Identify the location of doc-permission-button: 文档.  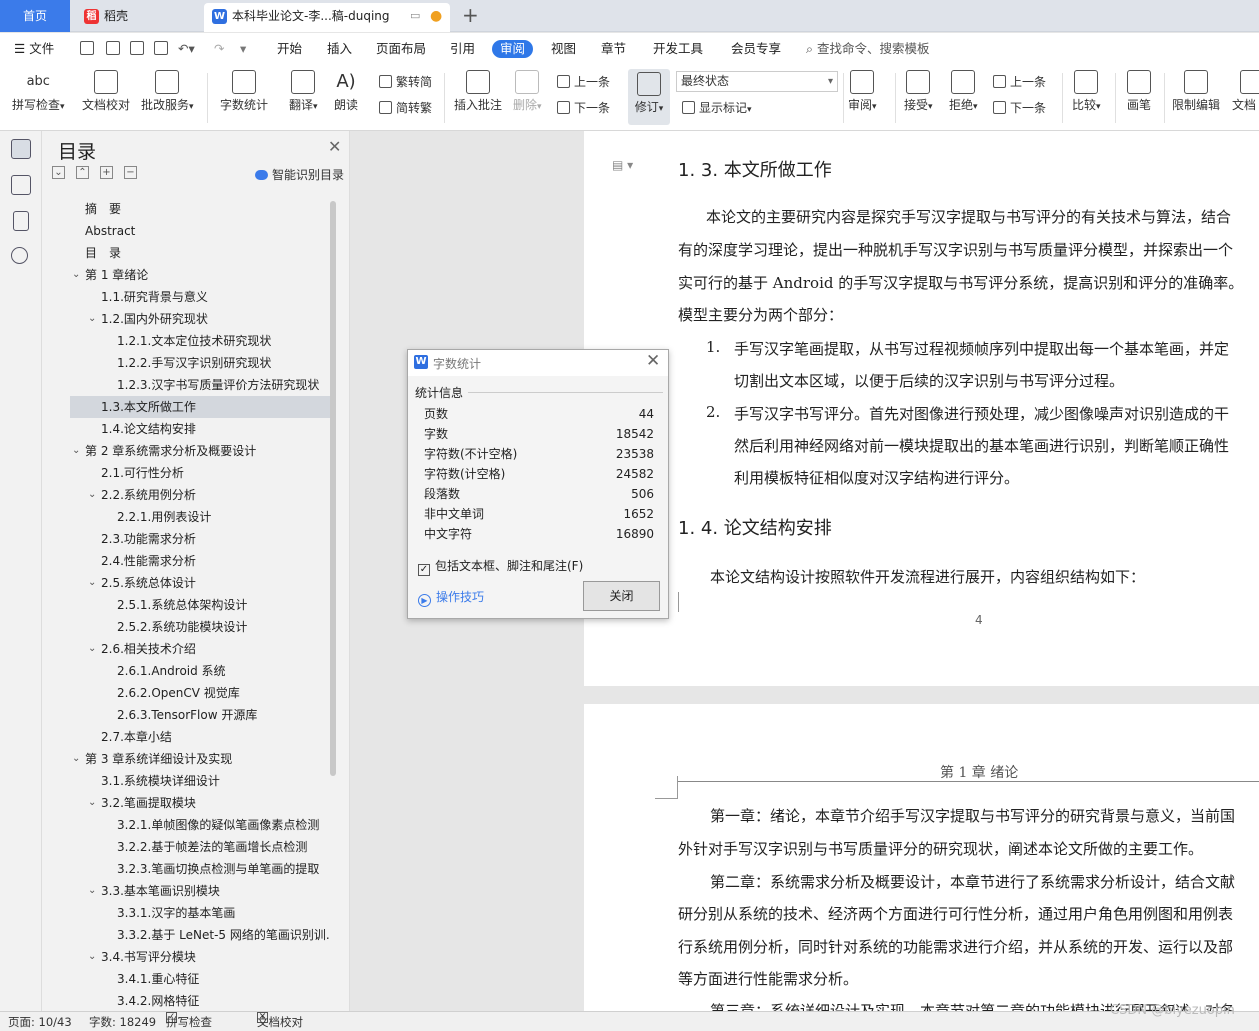
(1245, 91).